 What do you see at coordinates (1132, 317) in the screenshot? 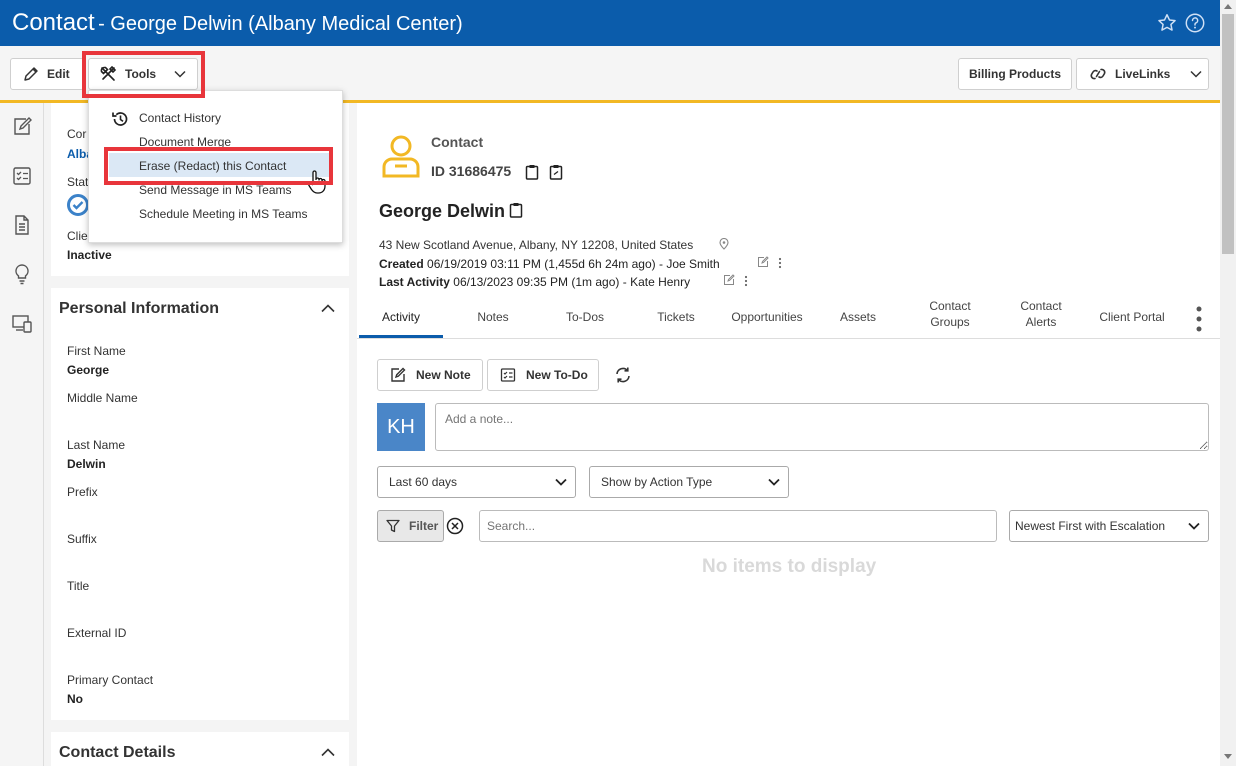
I see `tab-client-portal: Client Portal` at bounding box center [1132, 317].